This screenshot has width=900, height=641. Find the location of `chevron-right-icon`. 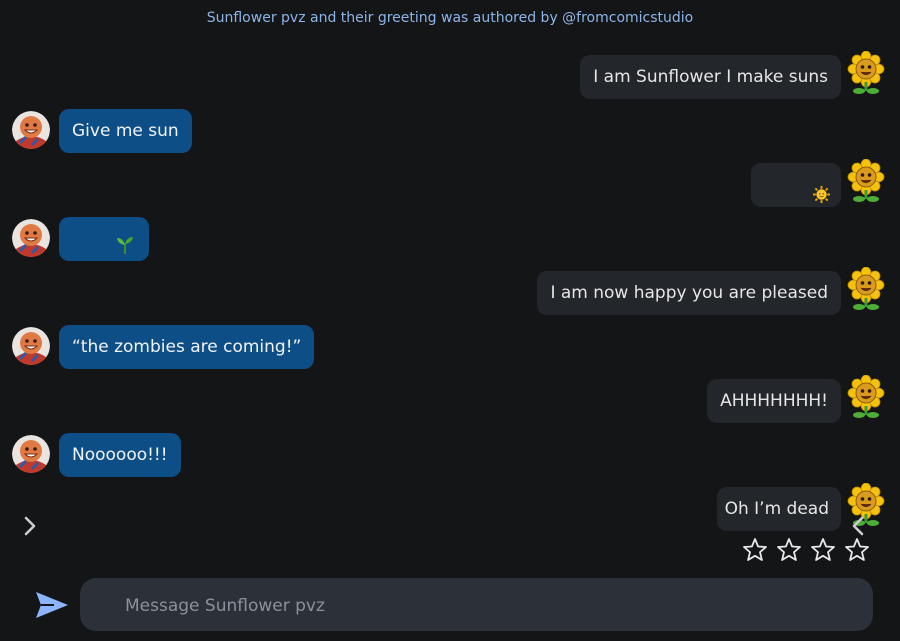

chevron-right-icon is located at coordinates (30, 526).